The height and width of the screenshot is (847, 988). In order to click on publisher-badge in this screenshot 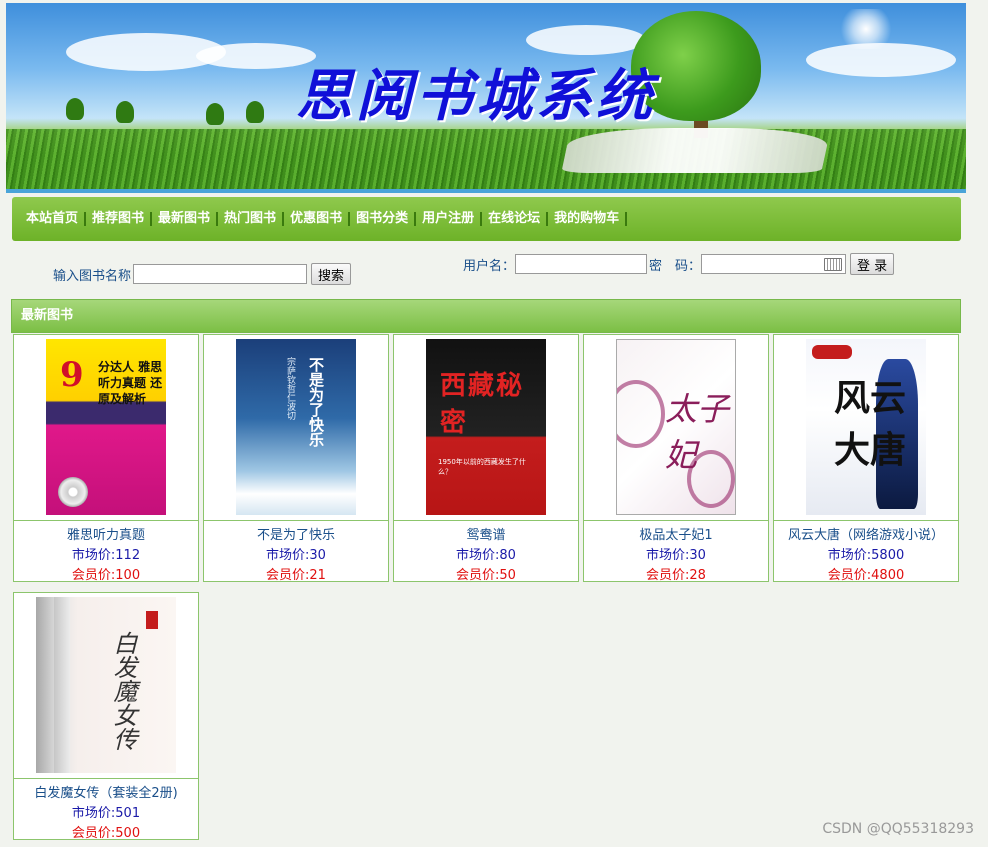, I will do `click(832, 352)`.